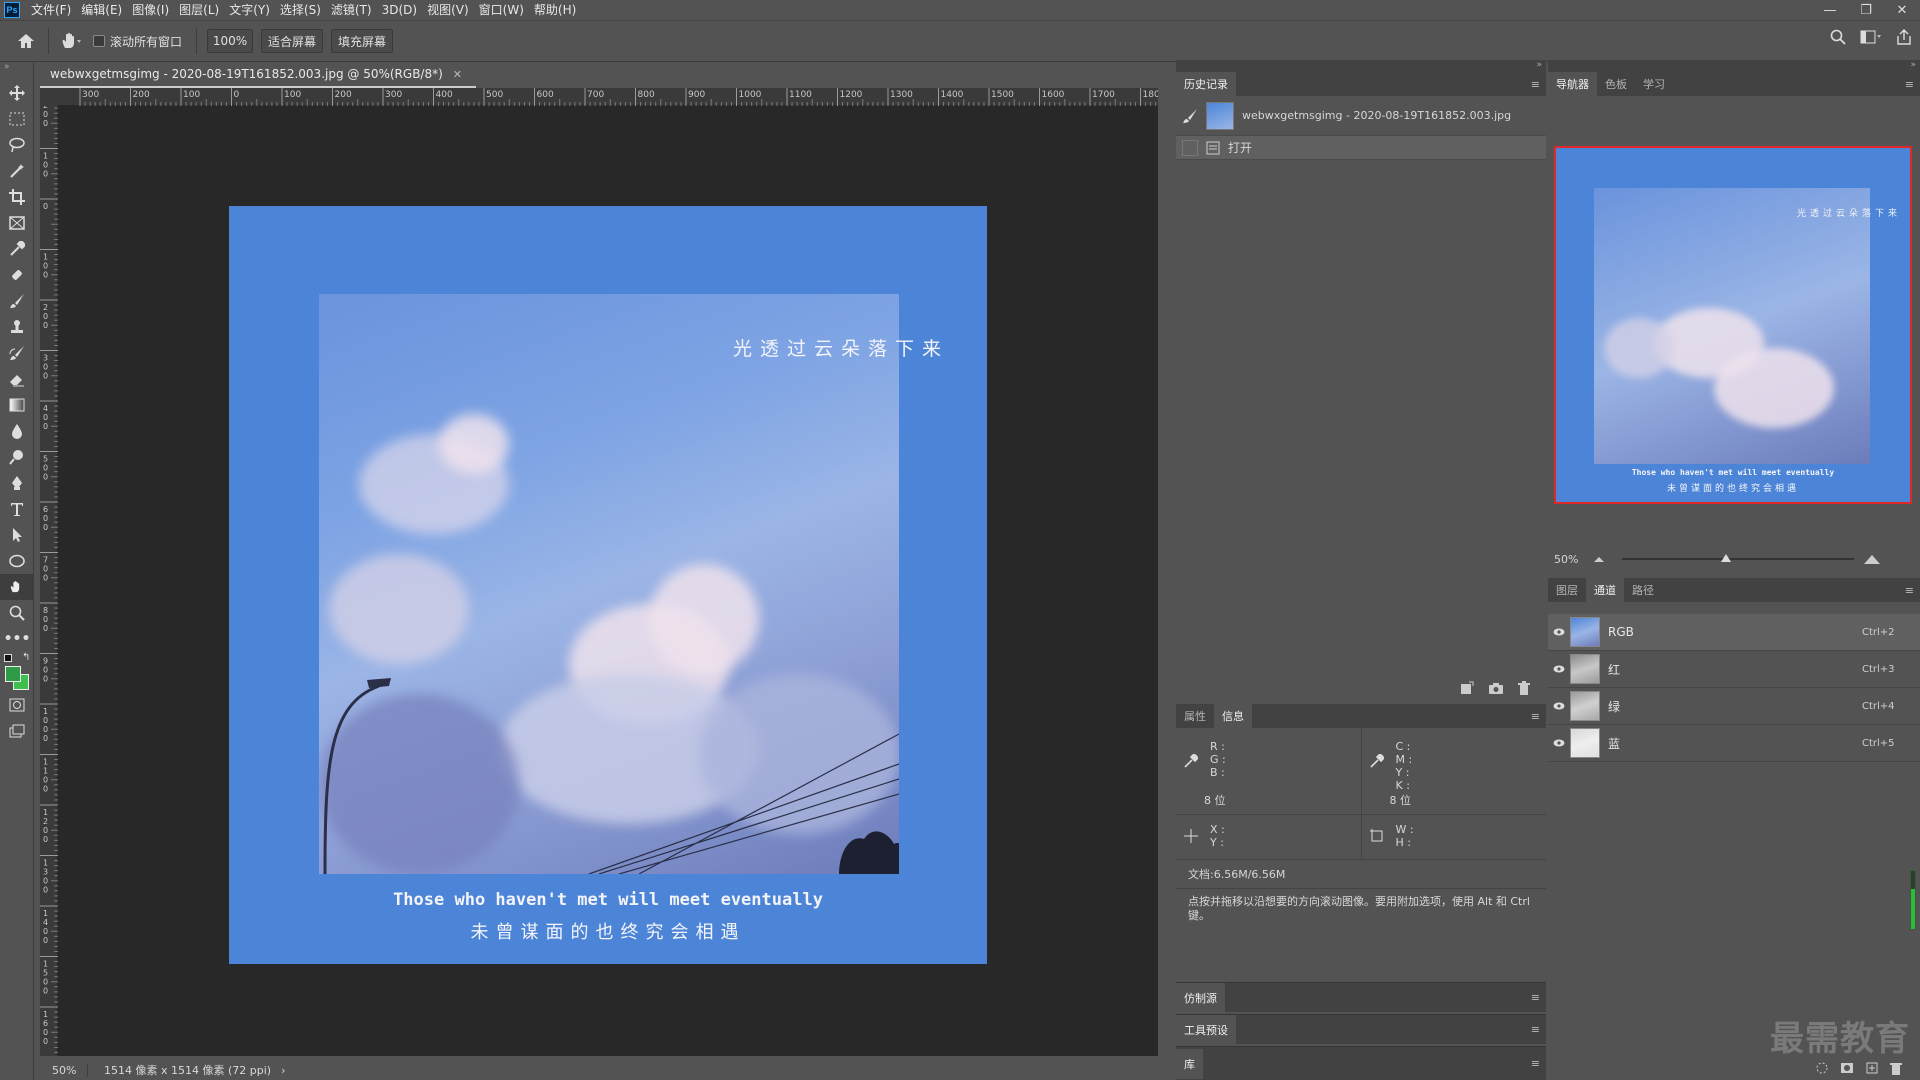  What do you see at coordinates (17, 731) in the screenshot?
I see `screen-mode-icon` at bounding box center [17, 731].